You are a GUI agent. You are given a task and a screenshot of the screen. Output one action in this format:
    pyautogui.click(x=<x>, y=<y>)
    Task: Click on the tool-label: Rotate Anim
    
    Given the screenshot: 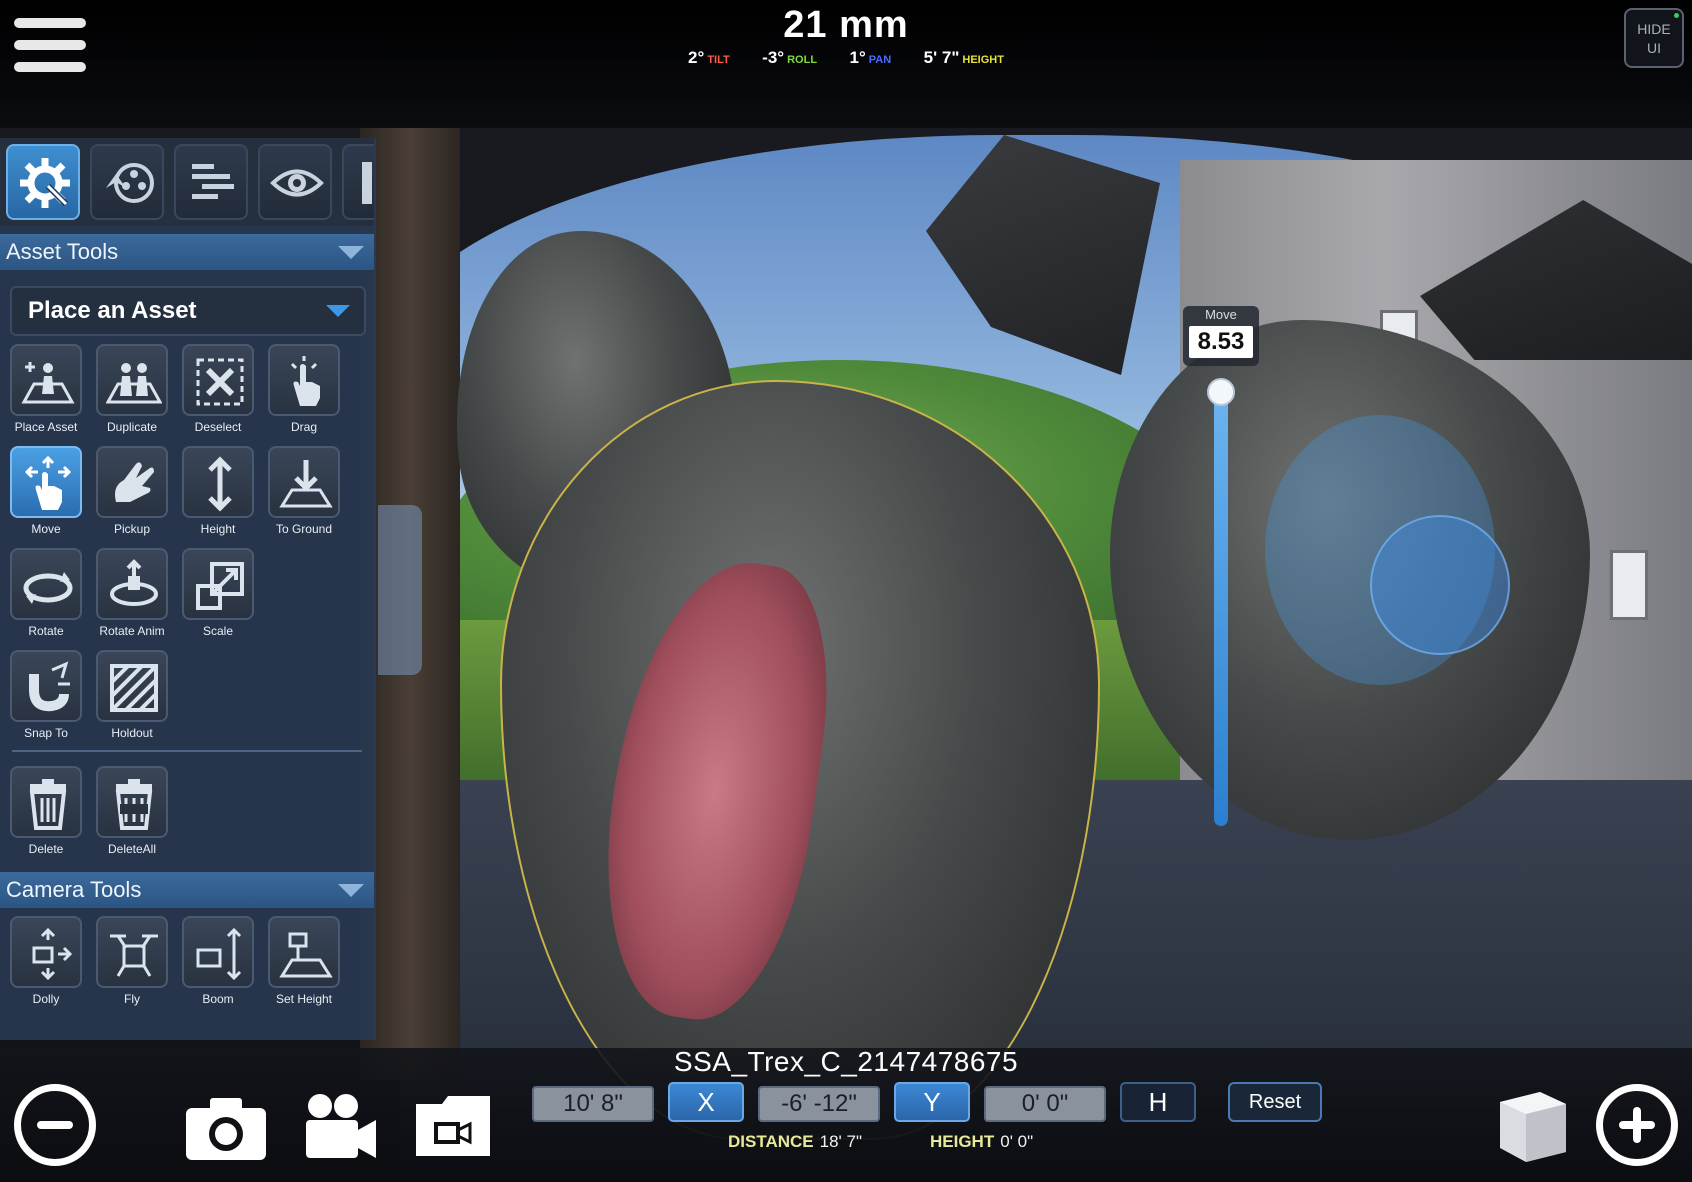 What is the action you would take?
    pyautogui.click(x=132, y=631)
    